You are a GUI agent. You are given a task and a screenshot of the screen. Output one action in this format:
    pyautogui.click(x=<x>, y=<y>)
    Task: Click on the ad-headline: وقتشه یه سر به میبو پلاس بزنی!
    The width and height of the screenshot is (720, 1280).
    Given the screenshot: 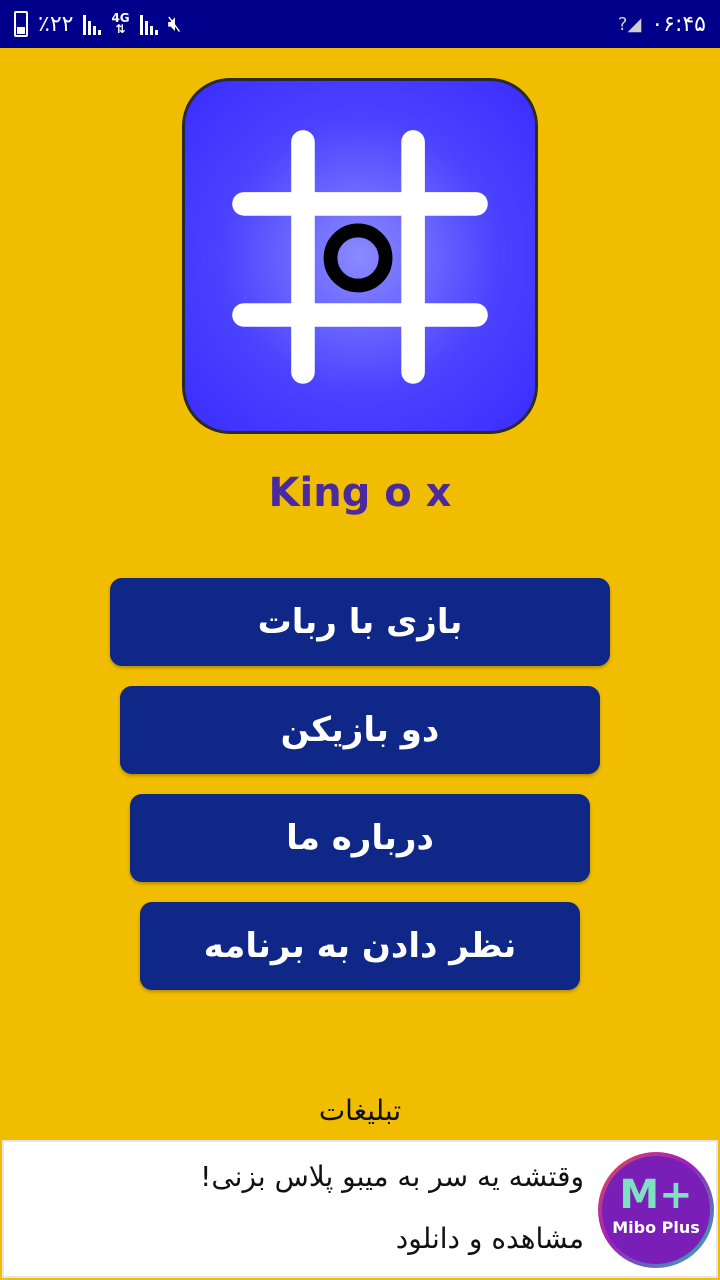 What is the action you would take?
    pyautogui.click(x=392, y=1176)
    